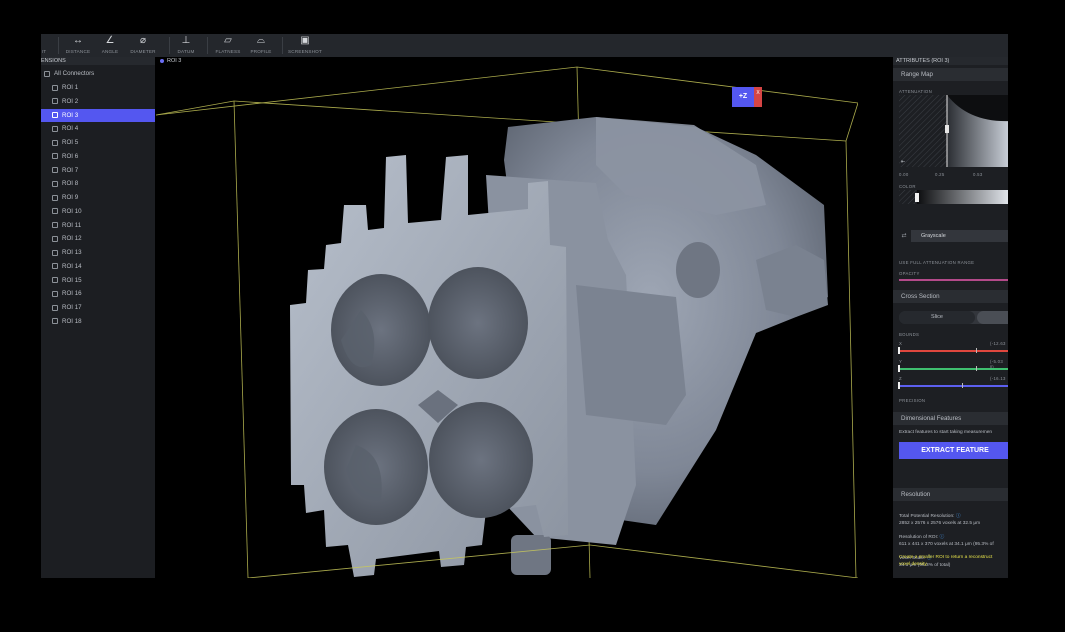 The width and height of the screenshot is (1065, 632). I want to click on bound-y-handle-min, so click(899, 368).